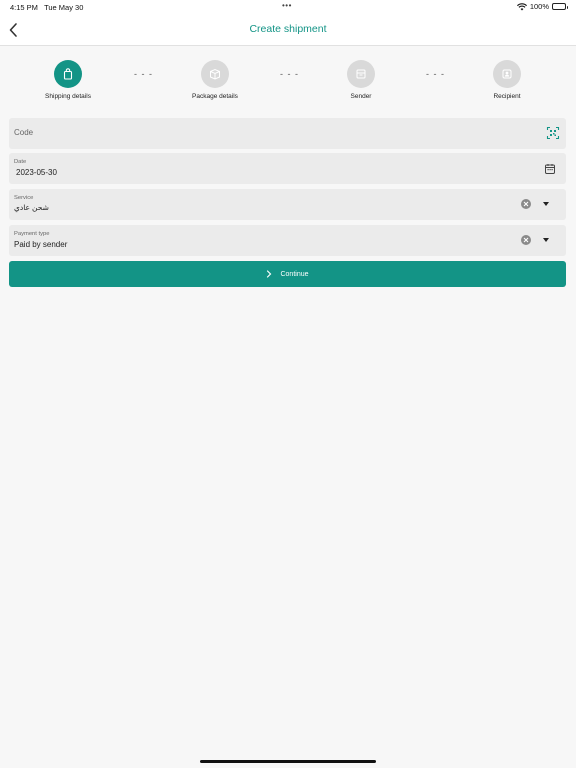 This screenshot has width=576, height=768. What do you see at coordinates (20, 162) in the screenshot?
I see `date-label: Date` at bounding box center [20, 162].